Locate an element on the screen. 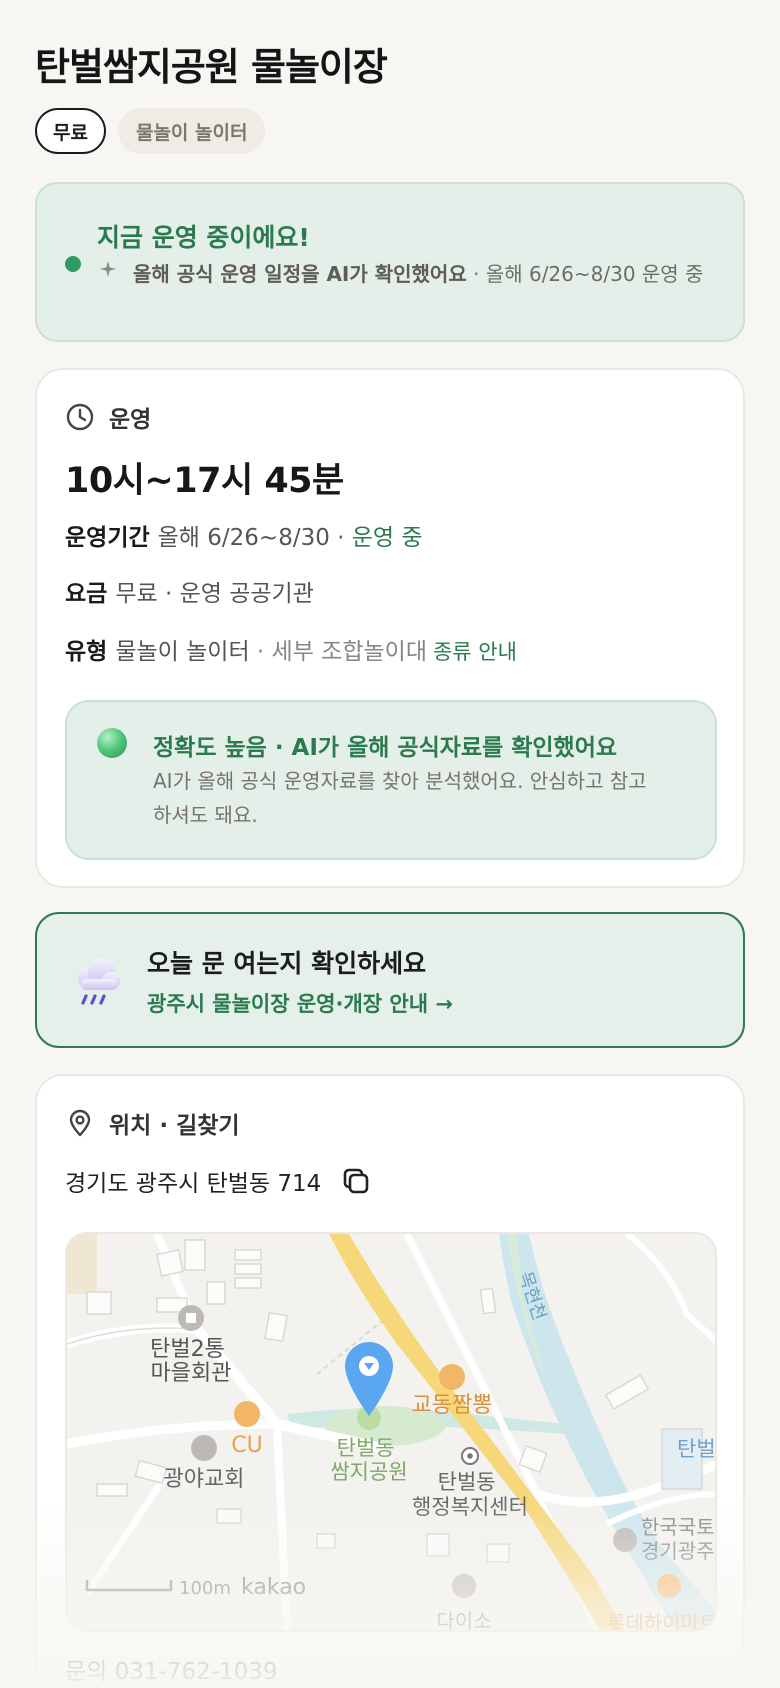 The height and width of the screenshot is (1688, 780). tag-chips: 무료 물놀이 놀이터 is located at coordinates (150, 131).